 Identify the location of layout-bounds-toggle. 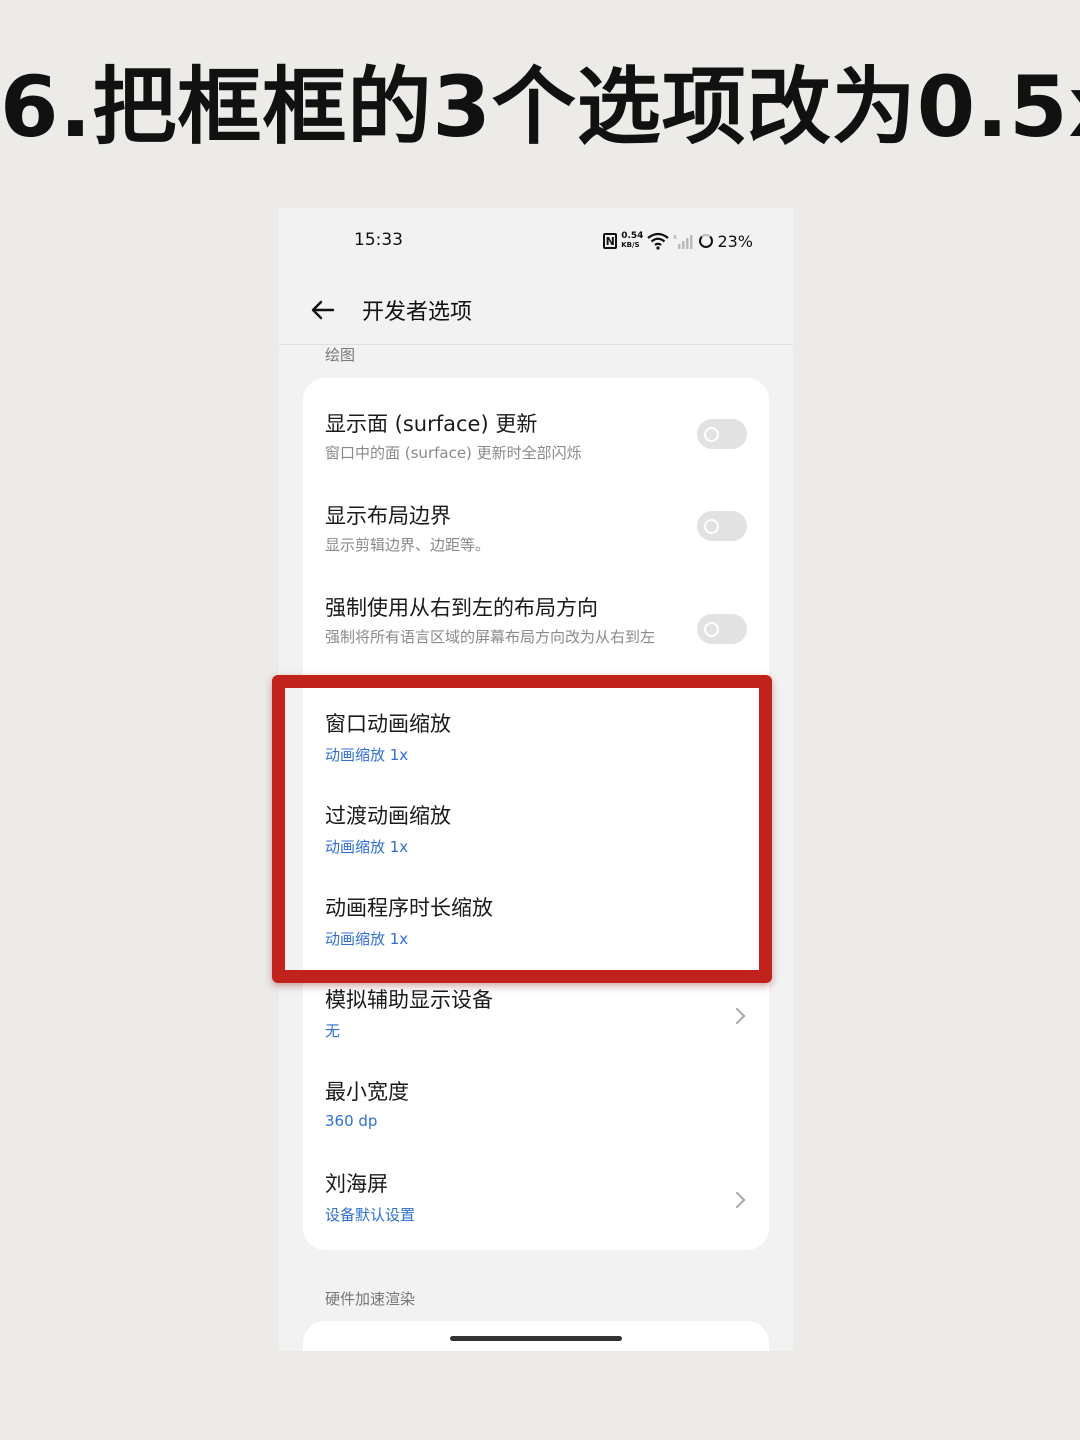
(722, 526).